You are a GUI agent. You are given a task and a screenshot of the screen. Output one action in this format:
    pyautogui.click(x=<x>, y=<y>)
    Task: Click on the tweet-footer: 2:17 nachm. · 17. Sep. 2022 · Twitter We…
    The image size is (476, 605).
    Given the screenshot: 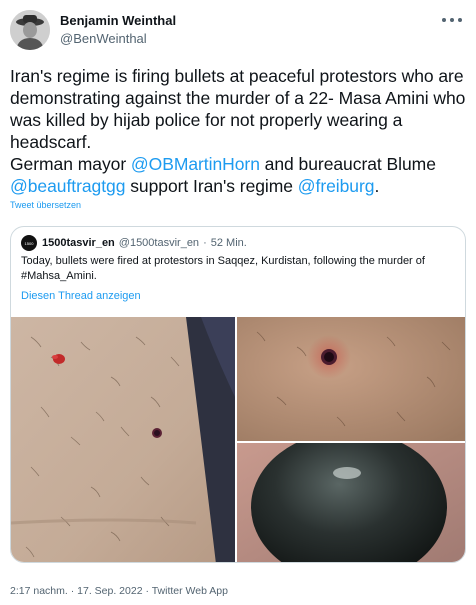 What is the action you would take?
    pyautogui.click(x=119, y=591)
    